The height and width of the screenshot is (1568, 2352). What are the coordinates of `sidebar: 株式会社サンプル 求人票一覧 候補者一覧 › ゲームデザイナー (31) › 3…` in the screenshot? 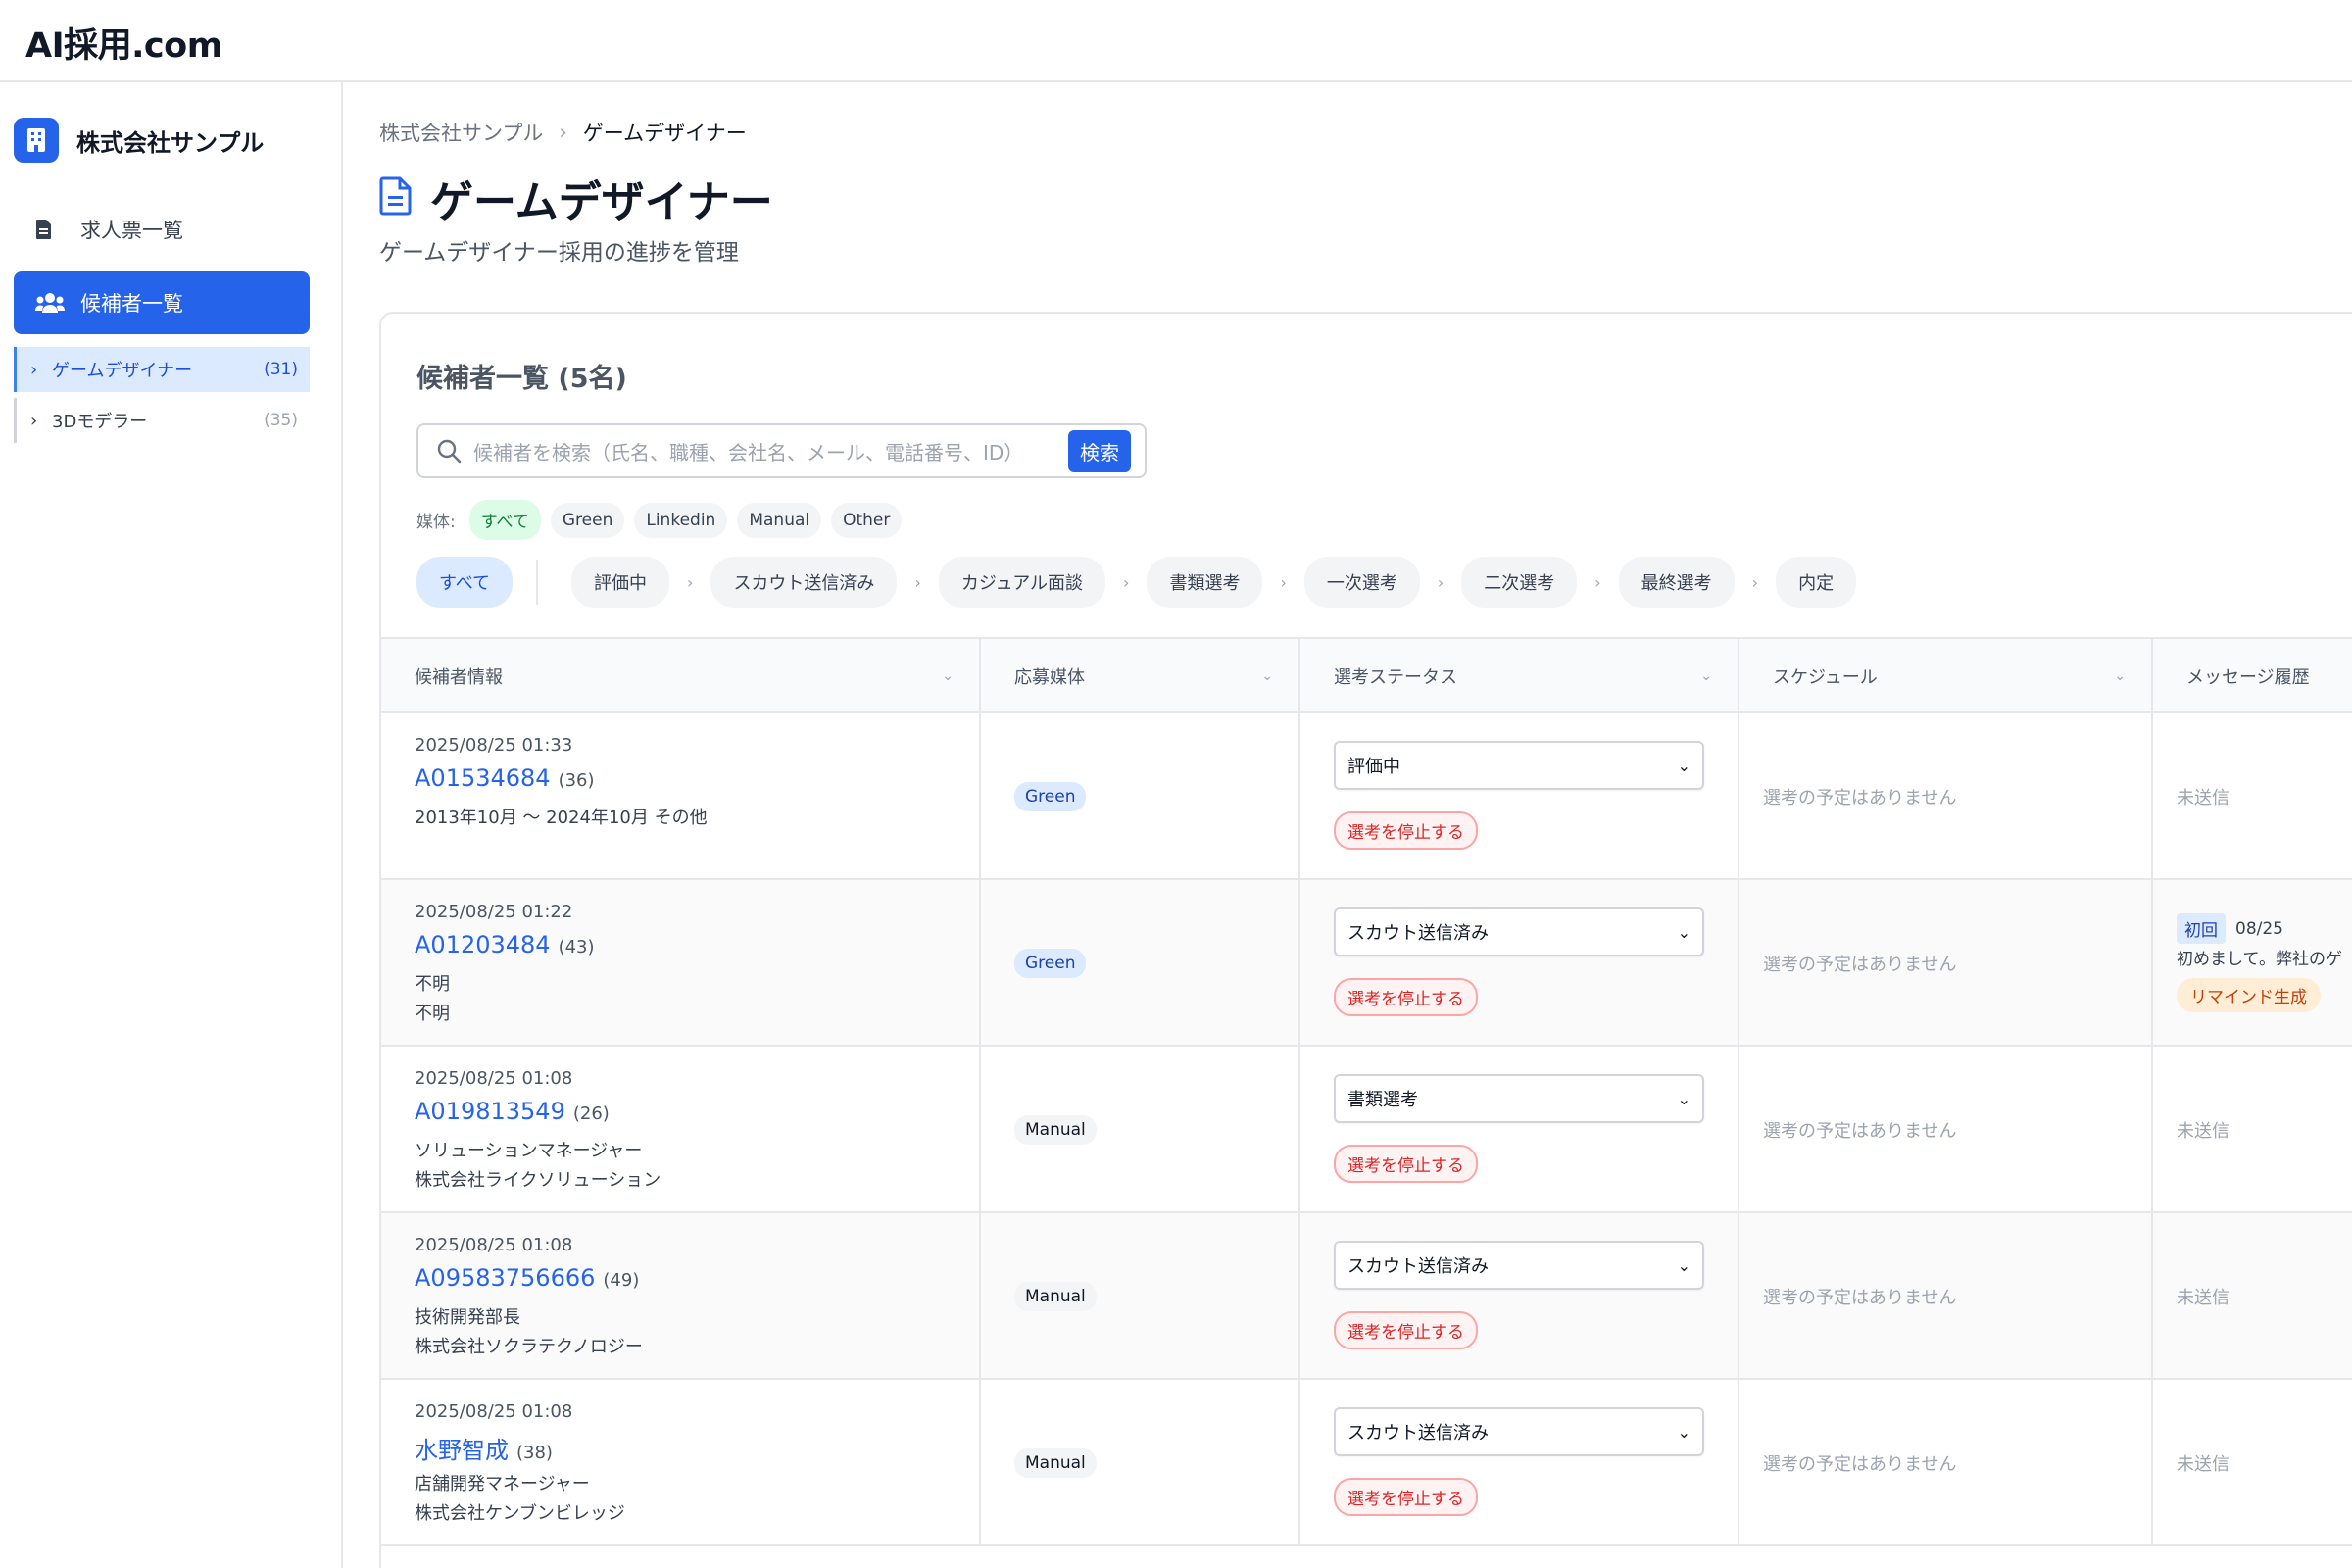 It's located at (171, 825).